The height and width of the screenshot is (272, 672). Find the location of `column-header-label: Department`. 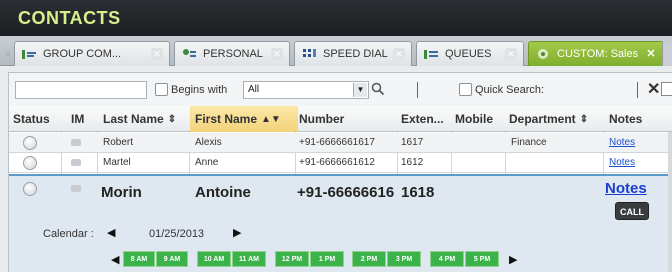

column-header-label: Department is located at coordinates (542, 119).